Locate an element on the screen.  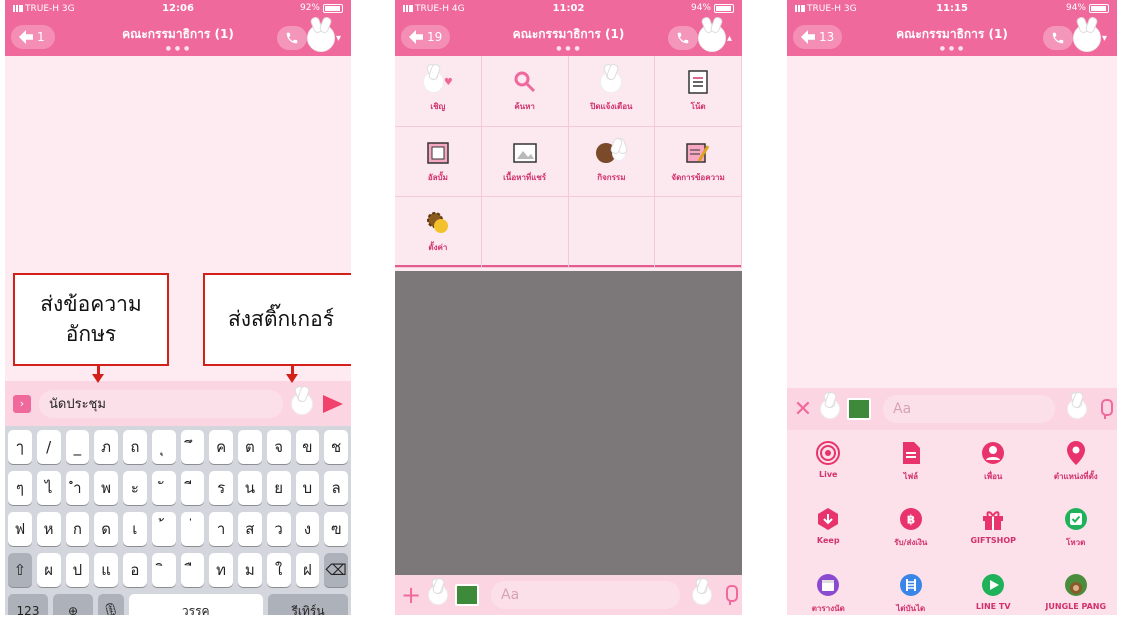
menu-pay: ฿ รับ/ส่งเงิน is located at coordinates (911, 539).